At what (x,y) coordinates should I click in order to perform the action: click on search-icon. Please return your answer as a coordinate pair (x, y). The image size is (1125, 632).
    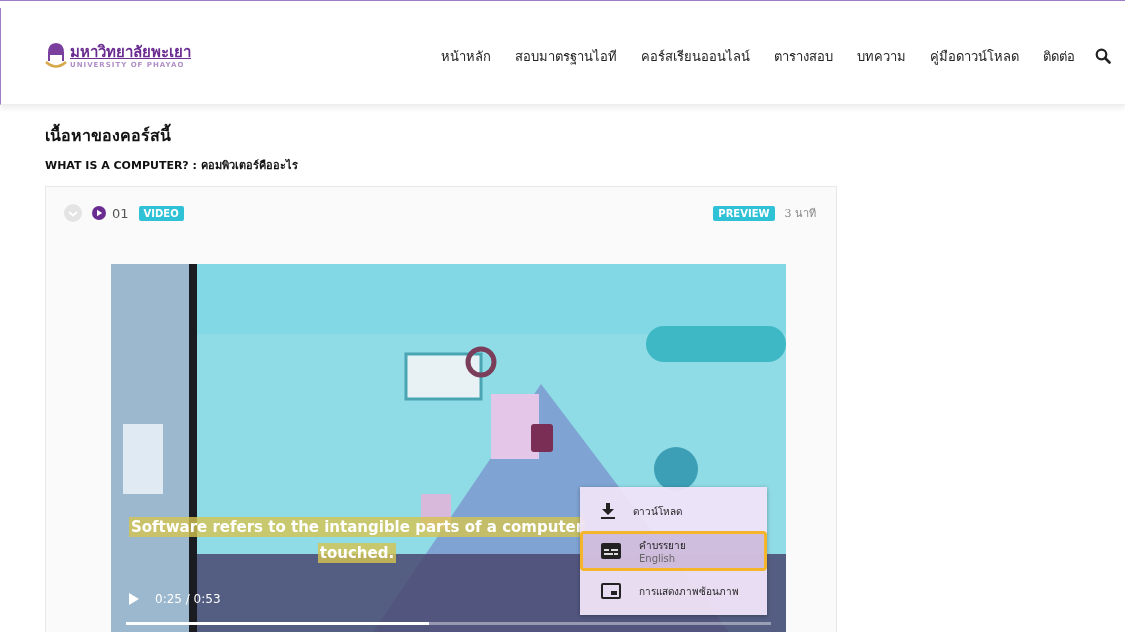
    Looking at the image, I should click on (1103, 56).